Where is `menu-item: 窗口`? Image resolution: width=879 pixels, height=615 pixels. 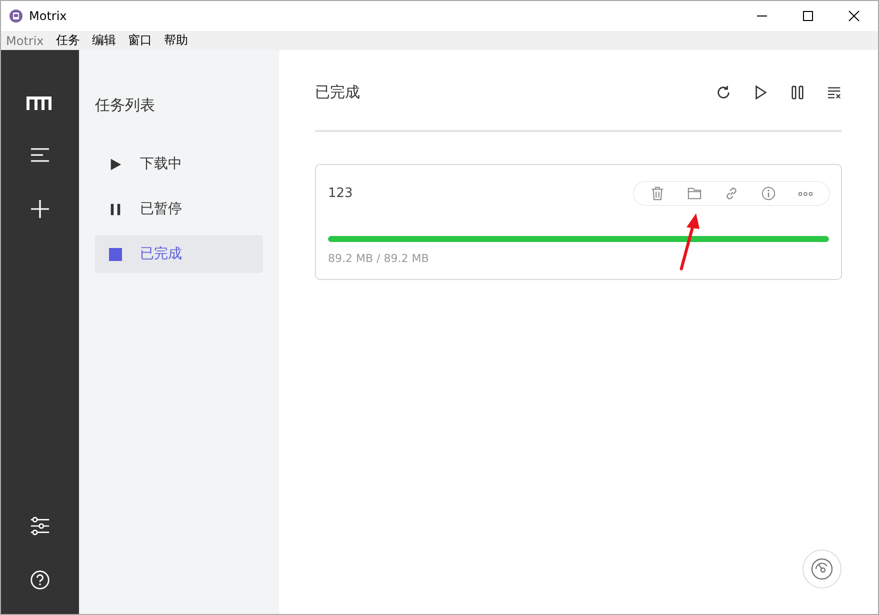 menu-item: 窗口 is located at coordinates (140, 40).